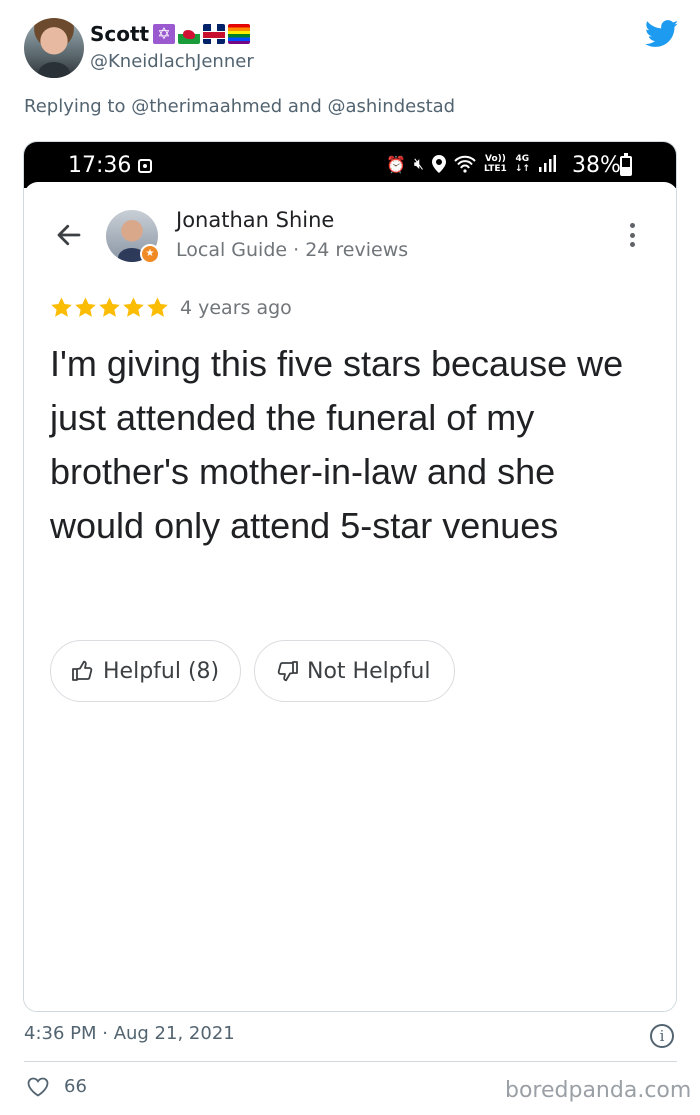  Describe the element at coordinates (129, 1033) in the screenshot. I see `tweet-timestamp: 4:36 PM · Aug 21, 2021` at that location.